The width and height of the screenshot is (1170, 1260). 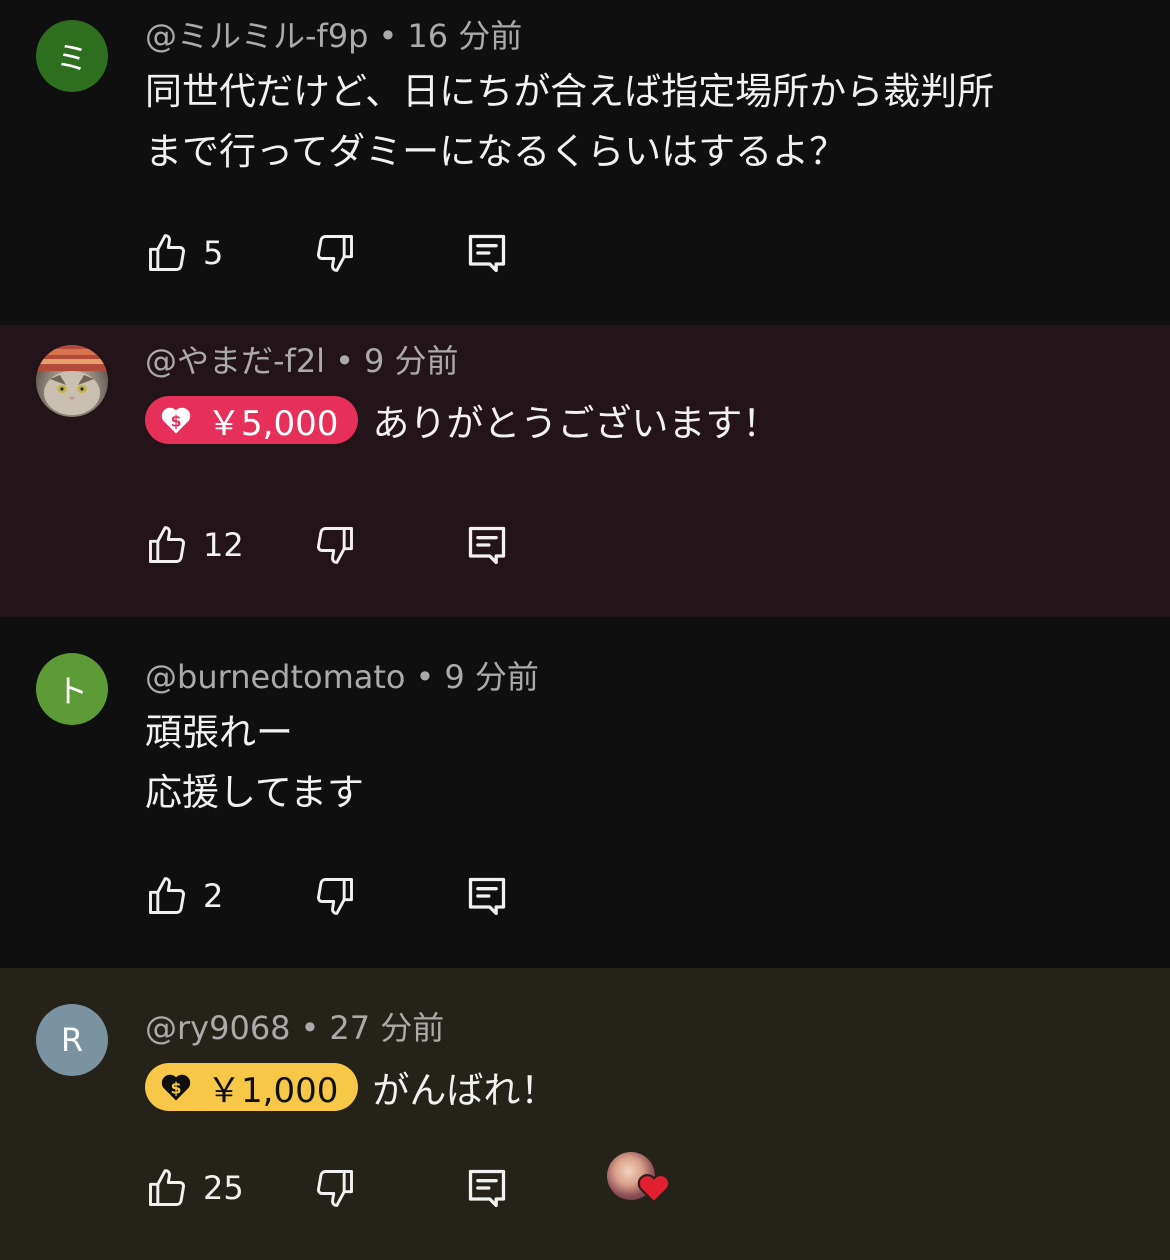 What do you see at coordinates (627, 763) in the screenshot?
I see `comment-text: 頑張れー 応援してます` at bounding box center [627, 763].